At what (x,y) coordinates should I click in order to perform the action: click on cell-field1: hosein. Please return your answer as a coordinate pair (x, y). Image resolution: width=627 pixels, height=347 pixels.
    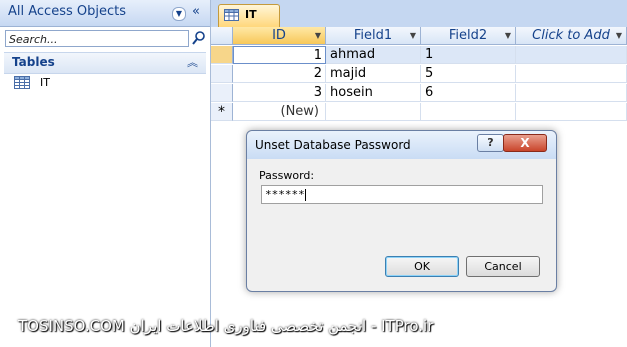
    Looking at the image, I should click on (373, 93).